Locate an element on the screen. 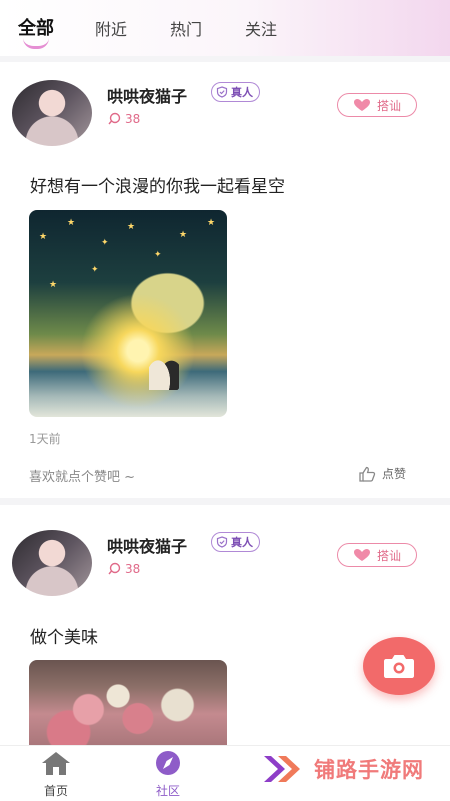 This screenshot has height=801, width=450. tab-all: 全部 is located at coordinates (36, 27).